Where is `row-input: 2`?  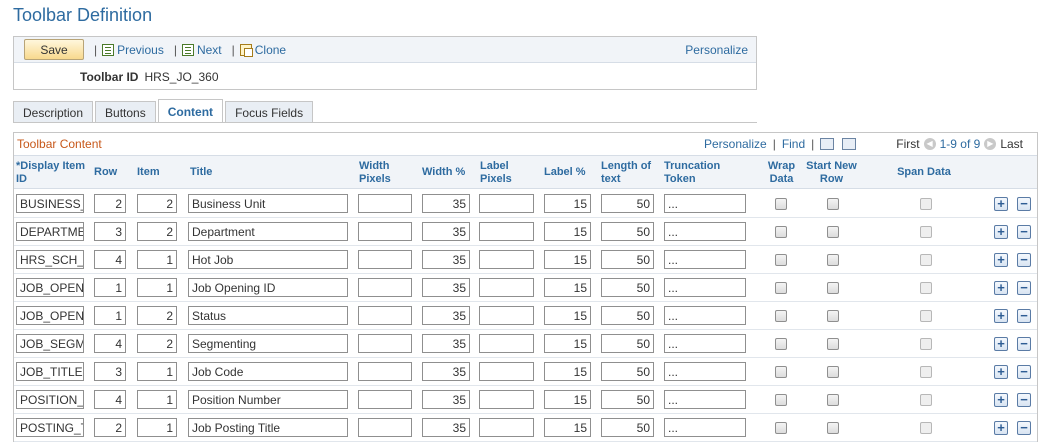
row-input: 2 is located at coordinates (110, 203).